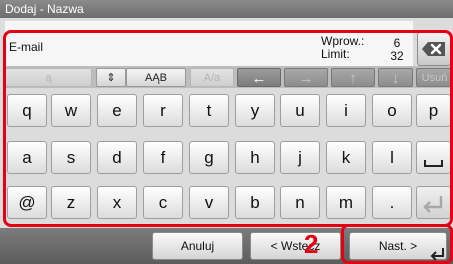 Image resolution: width=453 pixels, height=264 pixels. Describe the element at coordinates (226, 9) in the screenshot. I see `window-title: Dodaj - Nazwa` at that location.